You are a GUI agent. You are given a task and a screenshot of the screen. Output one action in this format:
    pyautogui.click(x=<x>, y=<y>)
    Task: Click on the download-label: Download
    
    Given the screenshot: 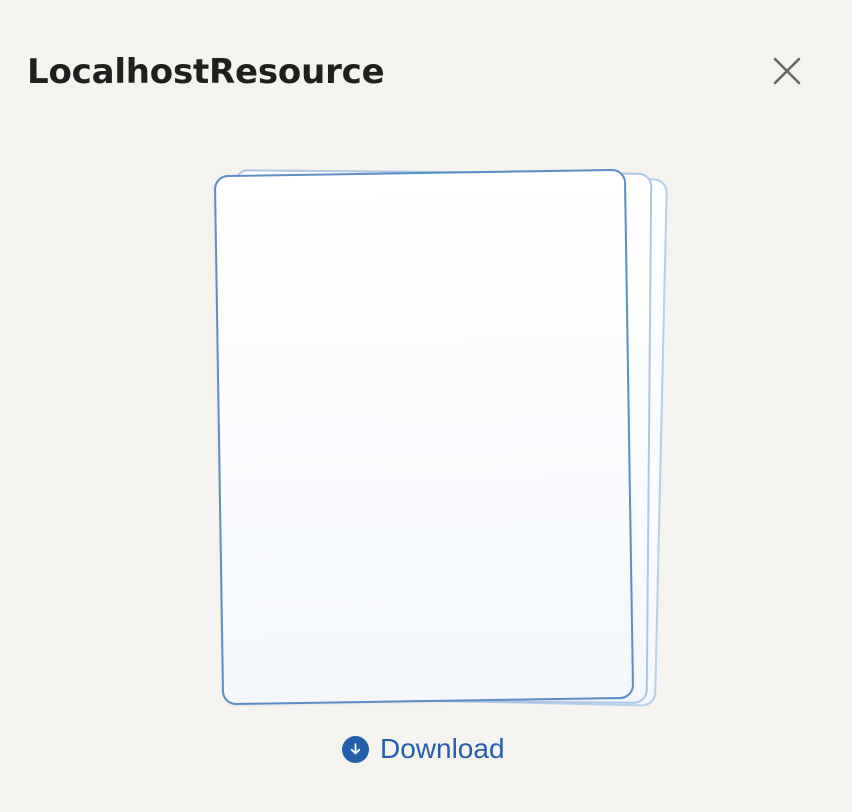 What is the action you would take?
    pyautogui.click(x=442, y=748)
    